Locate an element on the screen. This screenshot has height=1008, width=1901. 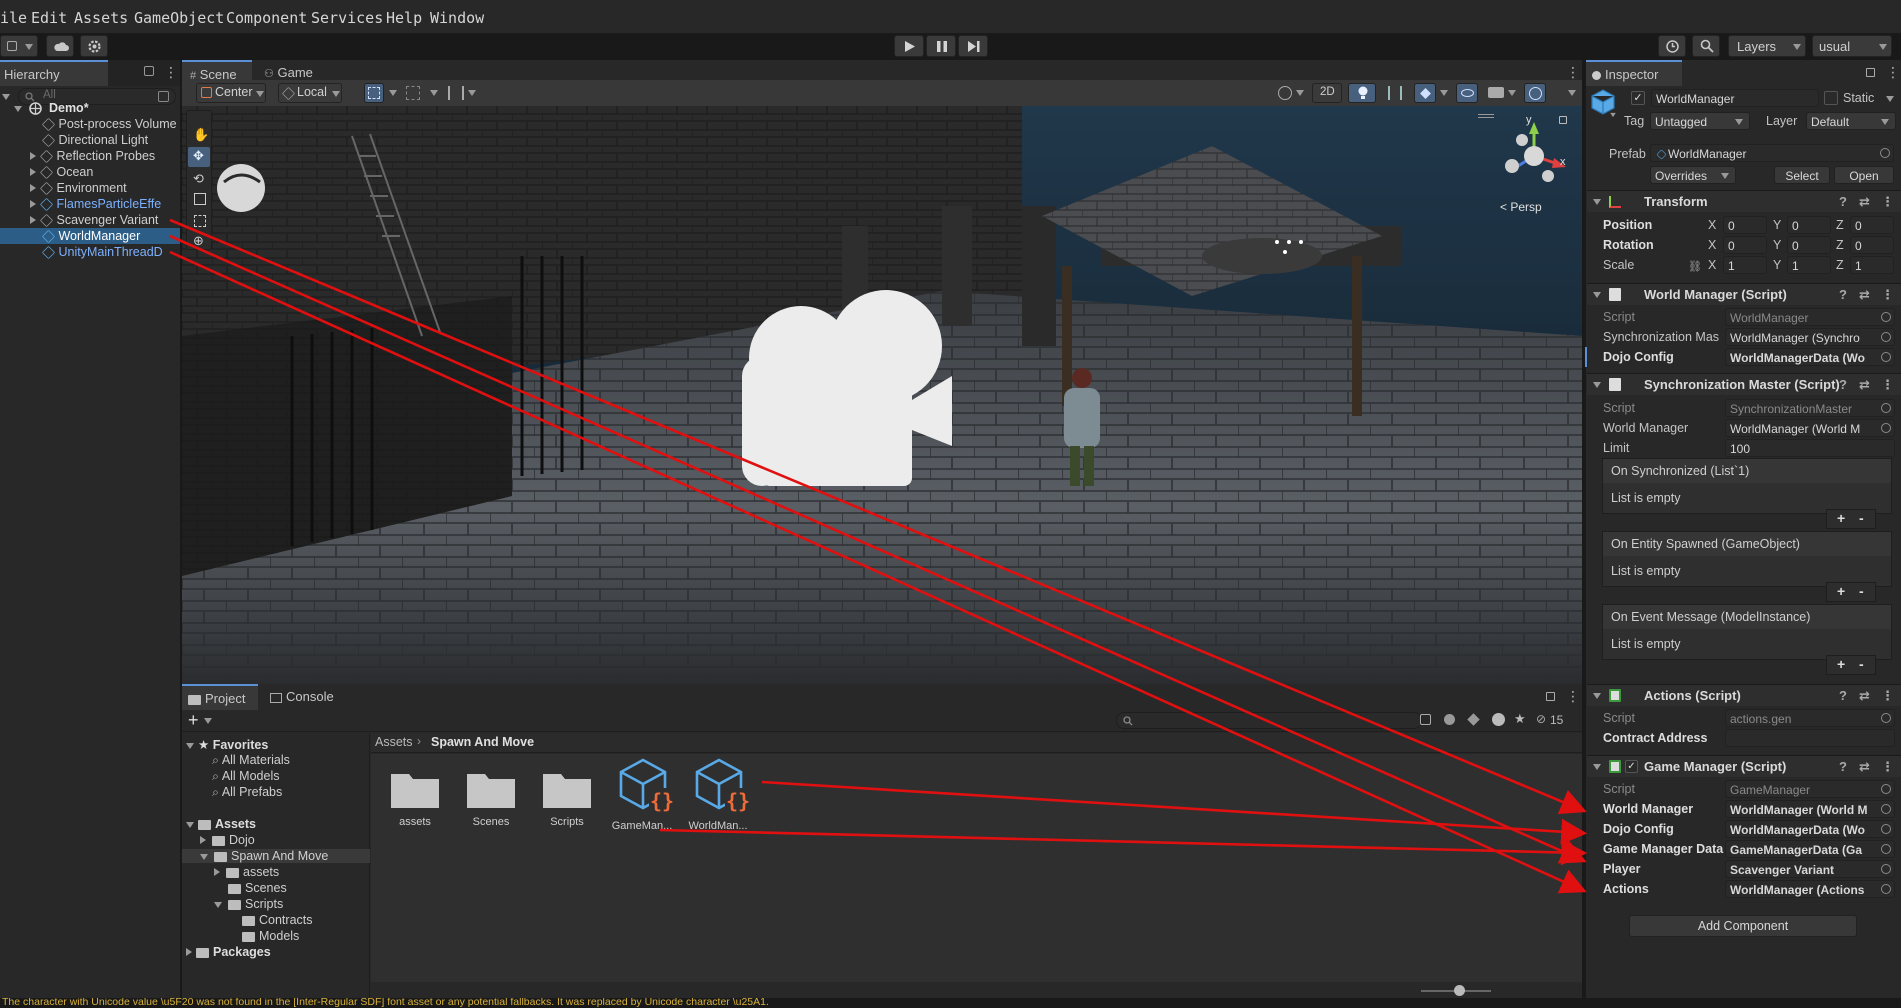
space-dropdown: Local is located at coordinates (310, 93).